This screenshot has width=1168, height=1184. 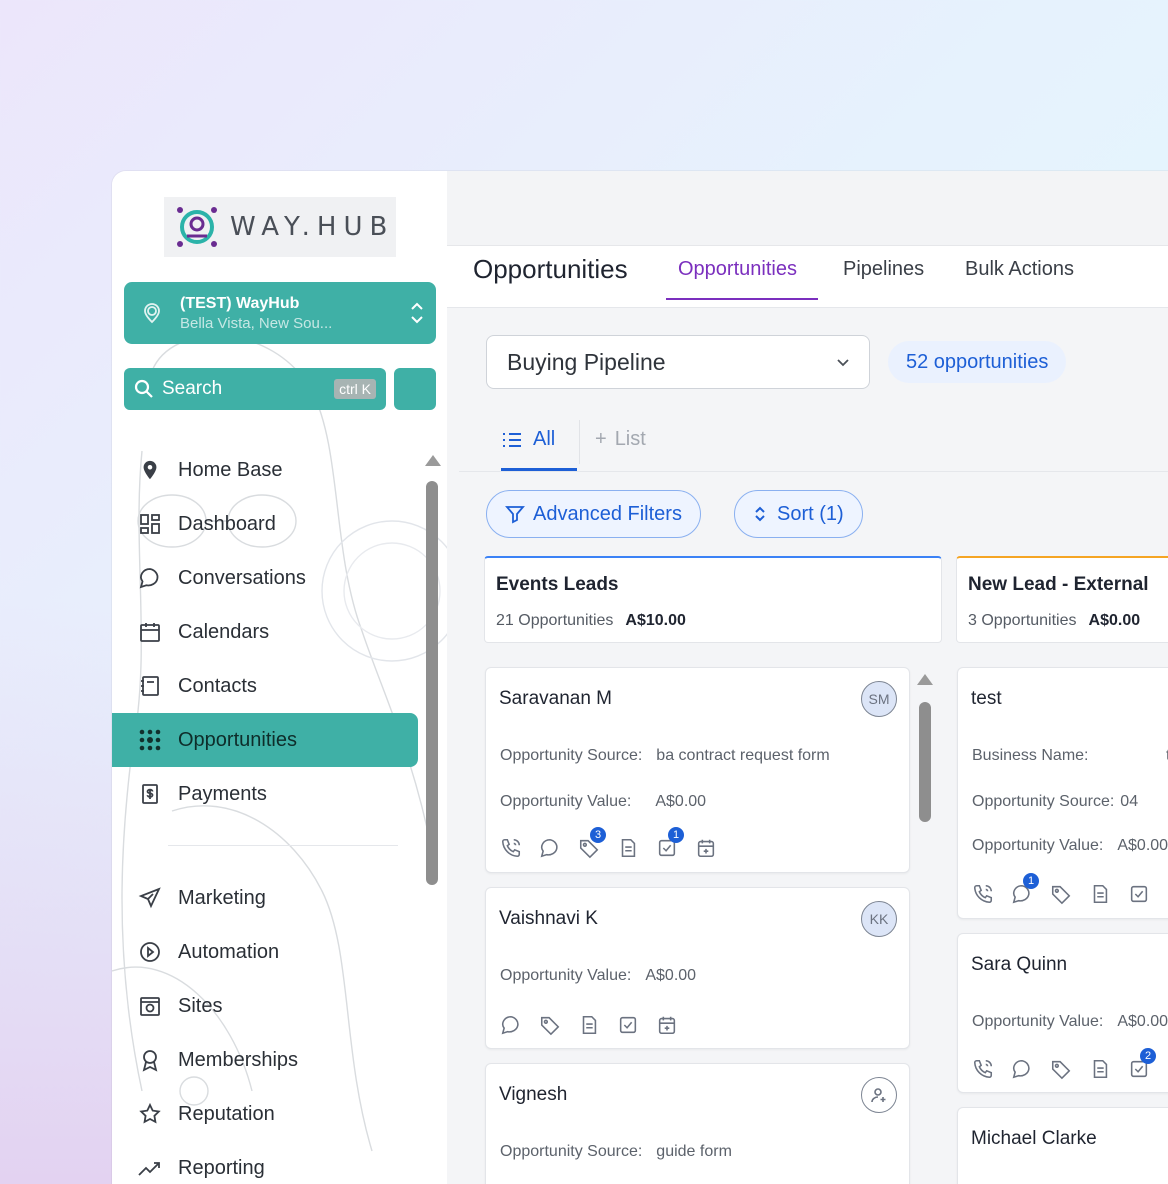 I want to click on location-pin-icon, so click(x=150, y=470).